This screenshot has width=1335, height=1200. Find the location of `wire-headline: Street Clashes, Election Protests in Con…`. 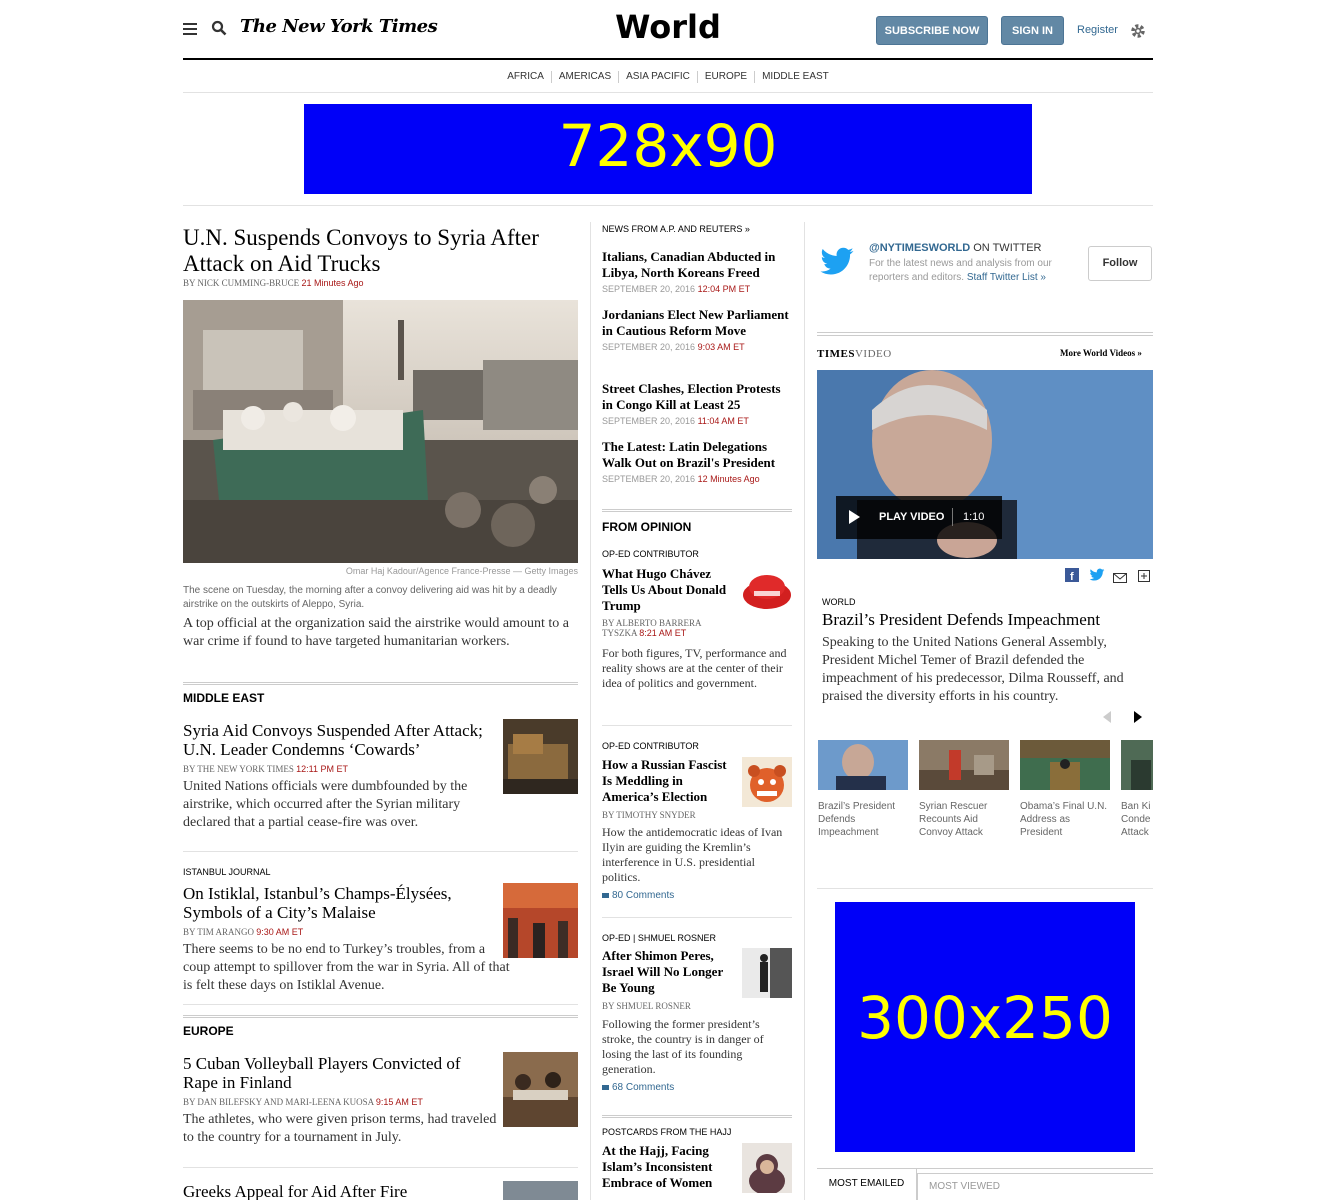

wire-headline: Street Clashes, Election Protests in Con… is located at coordinates (697, 397).